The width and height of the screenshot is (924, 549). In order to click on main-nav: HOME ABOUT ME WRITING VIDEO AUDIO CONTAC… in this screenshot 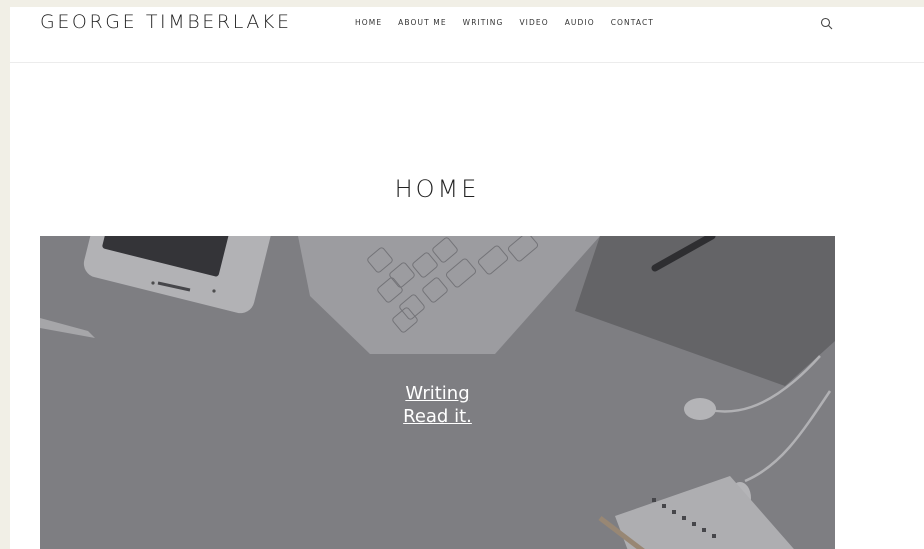, I will do `click(504, 22)`.